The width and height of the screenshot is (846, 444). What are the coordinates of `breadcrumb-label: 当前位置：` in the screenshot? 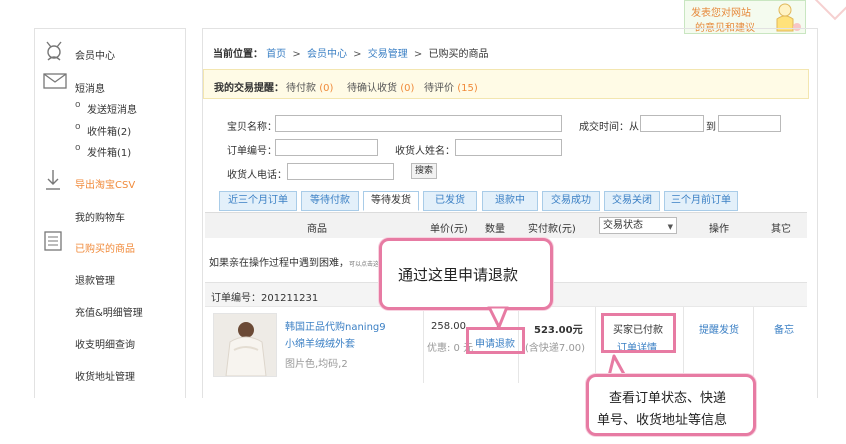 It's located at (238, 54).